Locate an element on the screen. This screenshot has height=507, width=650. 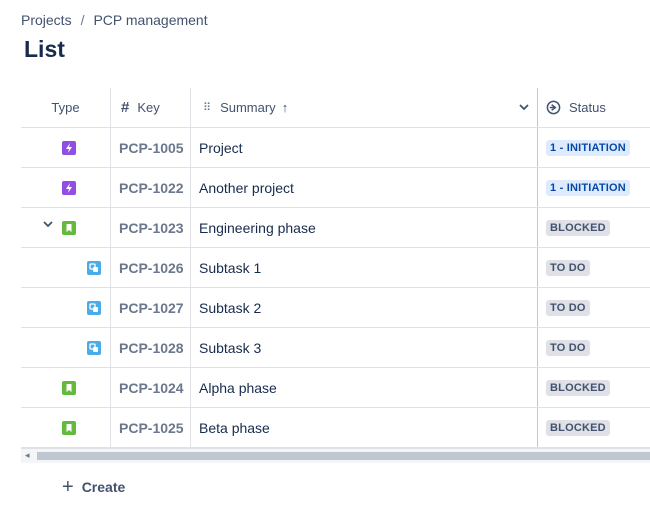
table-row: PCP-1028 Subtask 3 TO DO is located at coordinates (335, 348).